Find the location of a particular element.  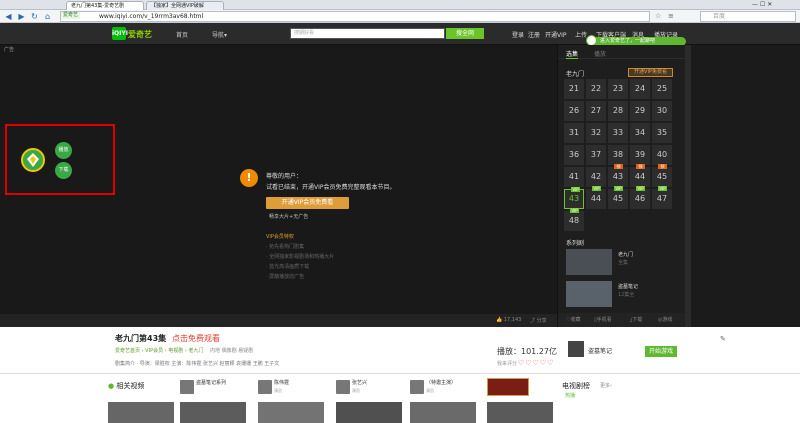

episode-item: 32 is located at coordinates (596, 133).